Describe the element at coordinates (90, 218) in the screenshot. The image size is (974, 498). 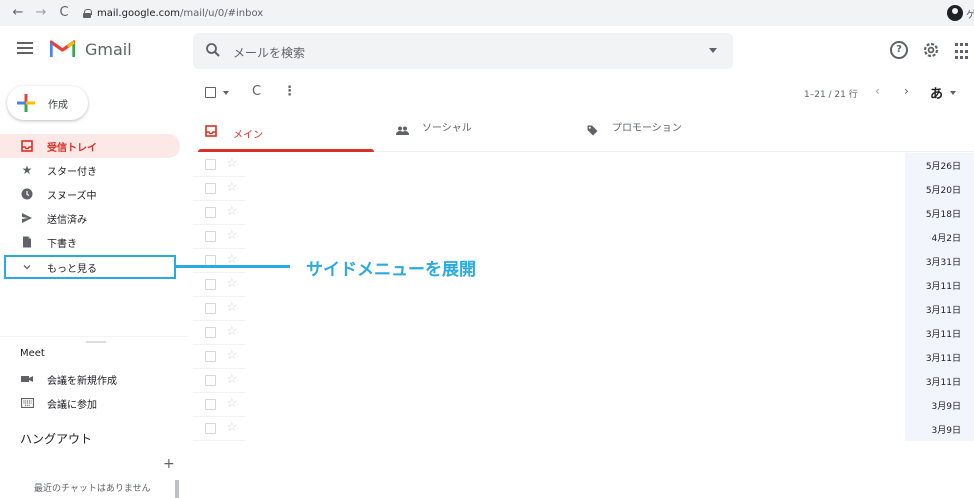
I see `sidebar-item-sent: 送信済み` at that location.